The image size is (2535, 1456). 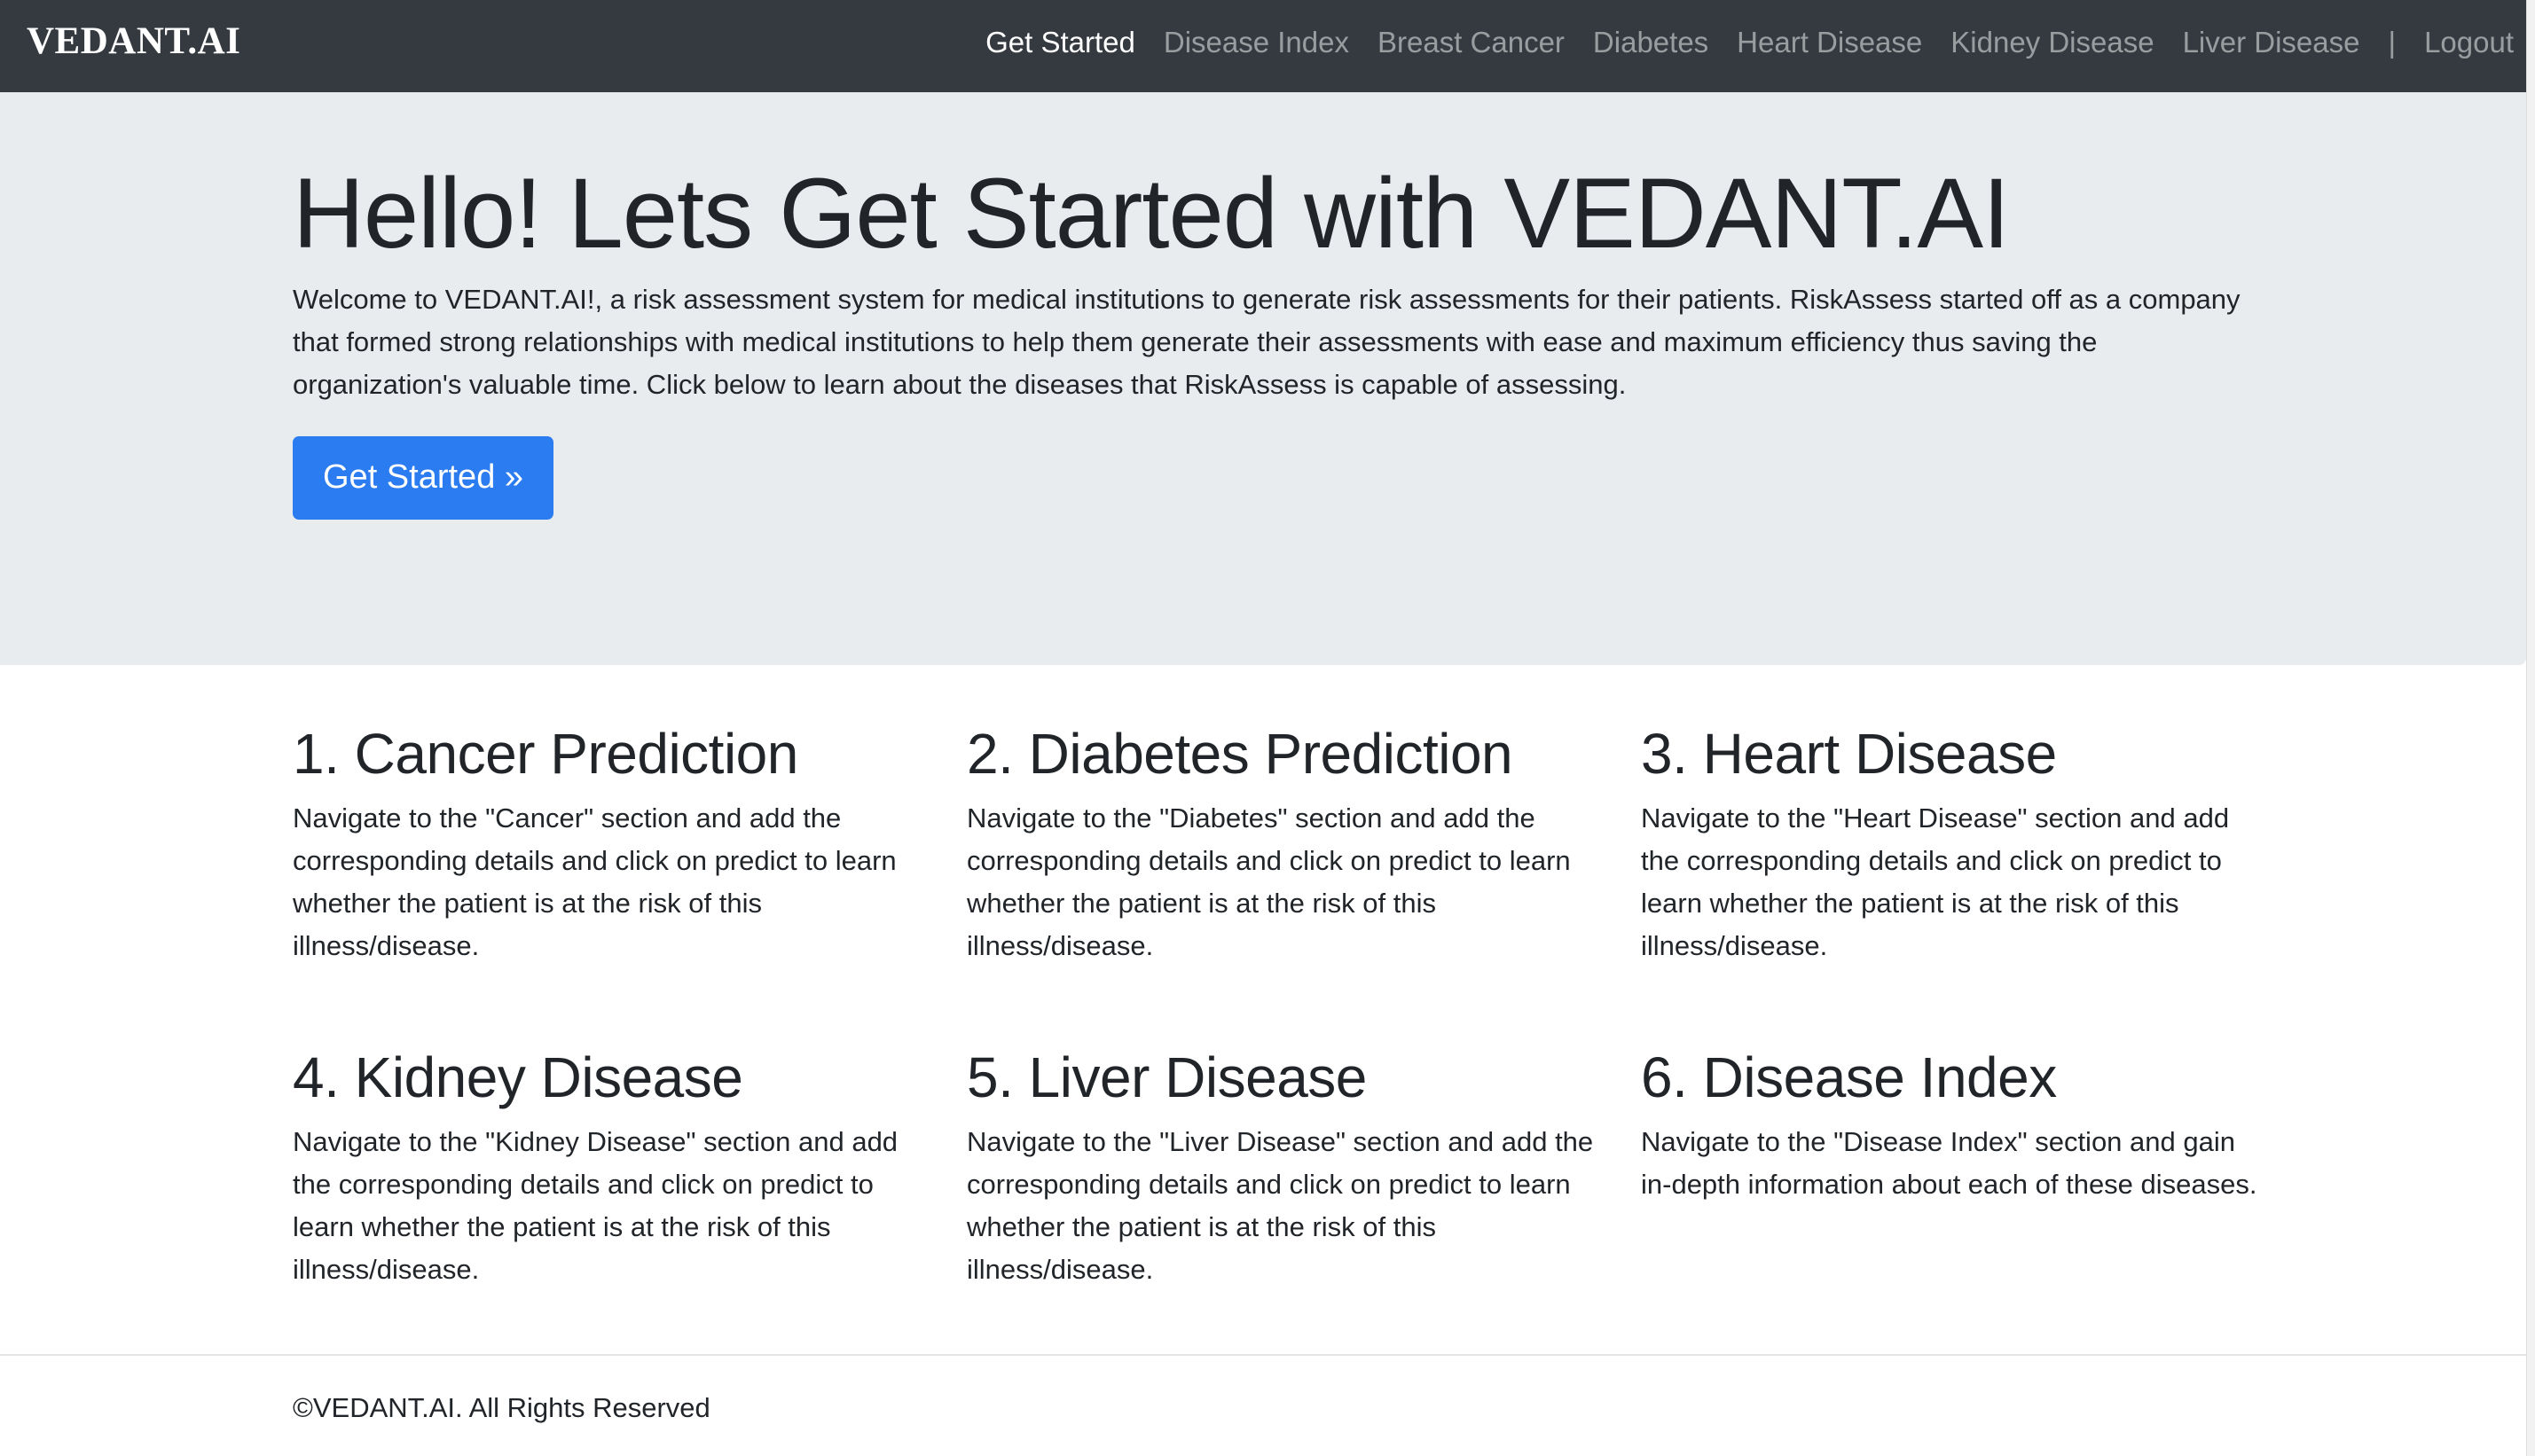 I want to click on feature-title: 5. Liver Disease, so click(x=1167, y=1077).